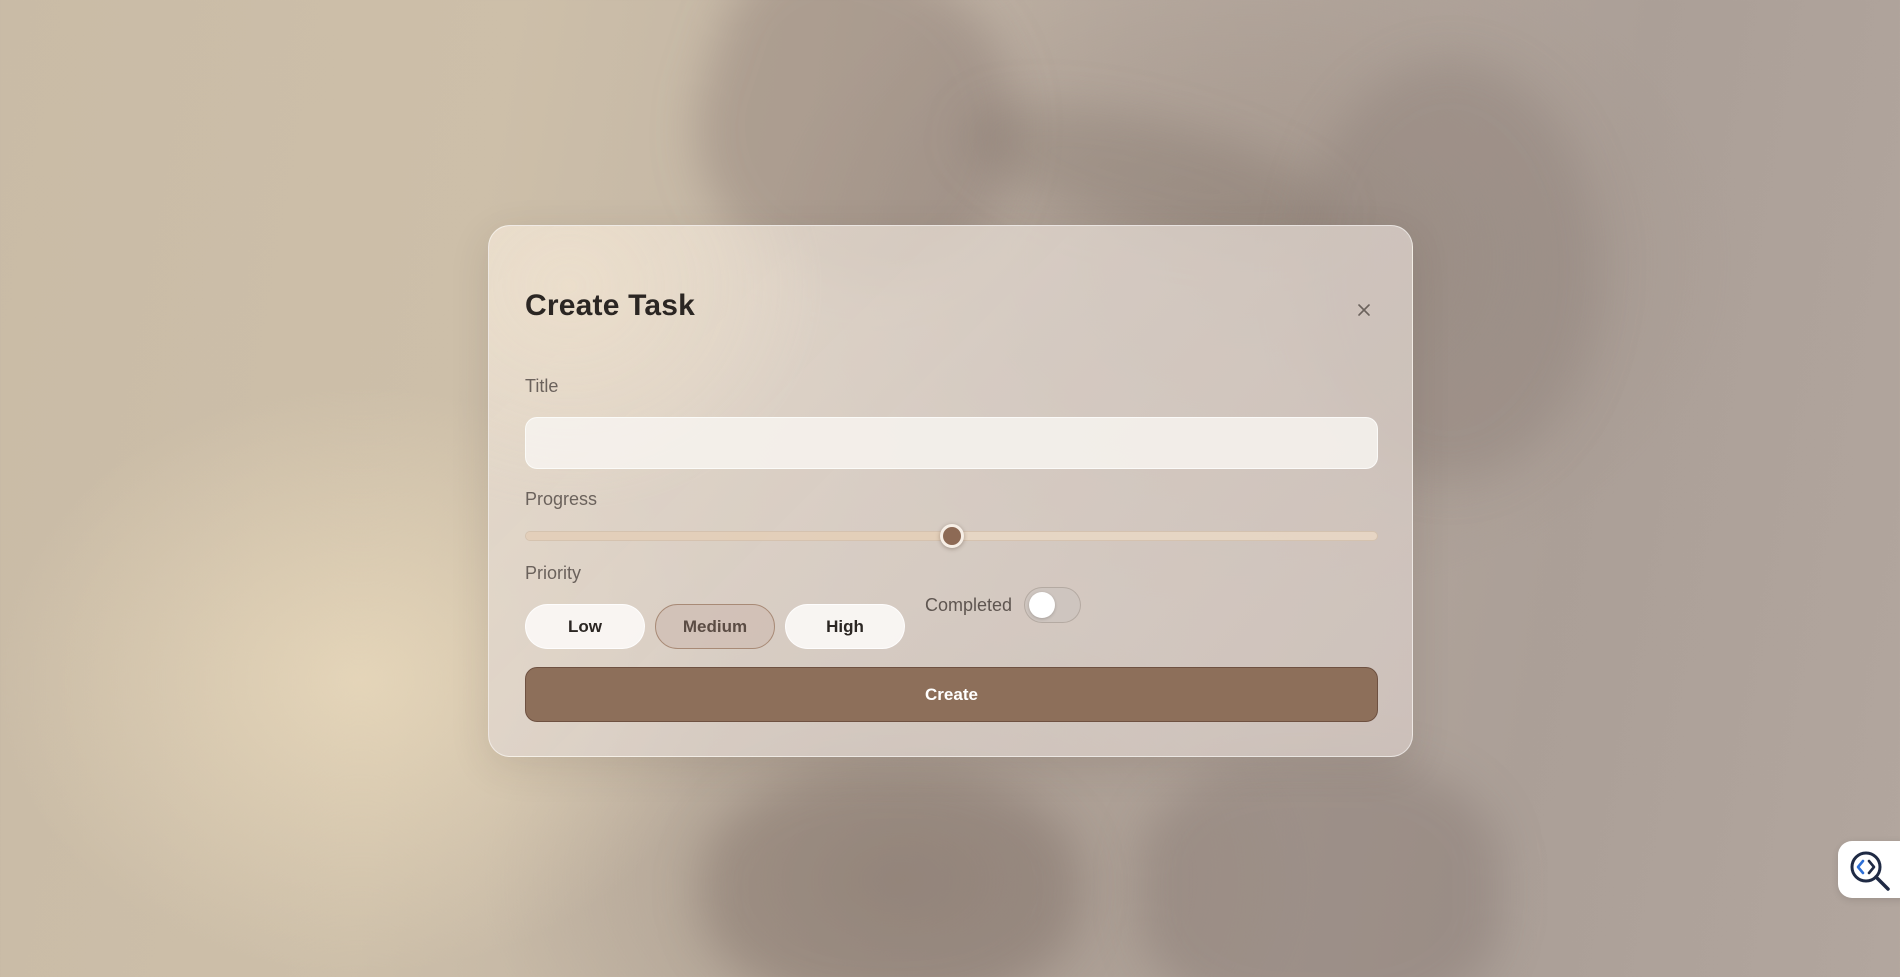 Image resolution: width=1900 pixels, height=977 pixels. What do you see at coordinates (542, 386) in the screenshot?
I see `title-label: Title` at bounding box center [542, 386].